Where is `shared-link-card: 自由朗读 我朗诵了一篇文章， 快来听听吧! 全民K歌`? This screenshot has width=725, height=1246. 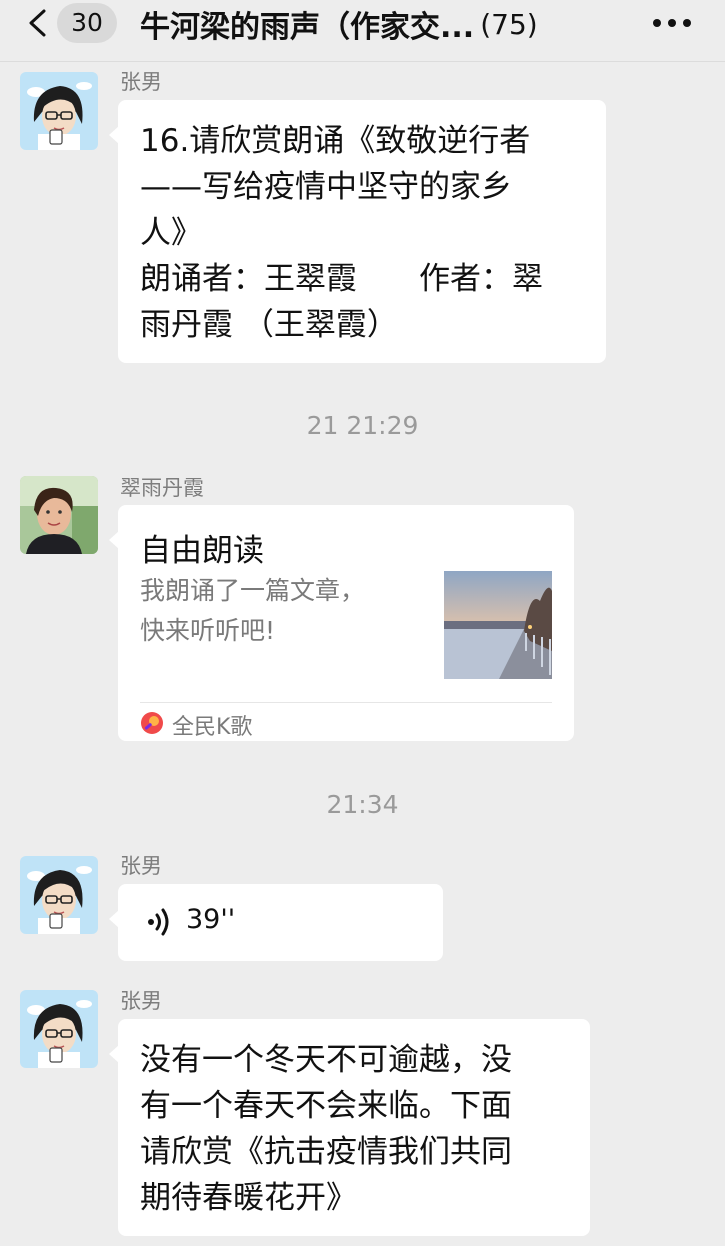 shared-link-card: 自由朗读 我朗诵了一篇文章， 快来听听吧! 全民K歌 is located at coordinates (341, 623).